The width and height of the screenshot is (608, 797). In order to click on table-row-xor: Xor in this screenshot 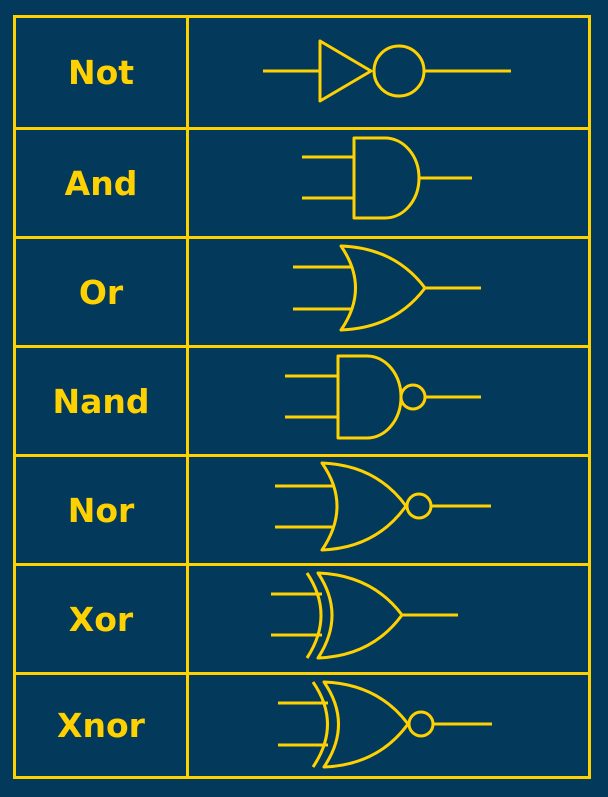, I will do `click(302, 617)`.